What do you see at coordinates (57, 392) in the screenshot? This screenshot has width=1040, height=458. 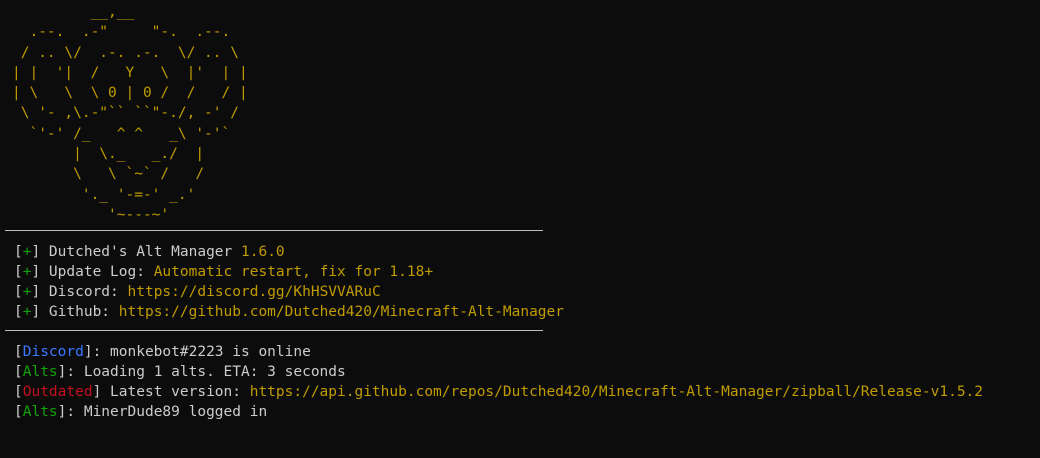 I see `log-tag-outdated: Outdated` at bounding box center [57, 392].